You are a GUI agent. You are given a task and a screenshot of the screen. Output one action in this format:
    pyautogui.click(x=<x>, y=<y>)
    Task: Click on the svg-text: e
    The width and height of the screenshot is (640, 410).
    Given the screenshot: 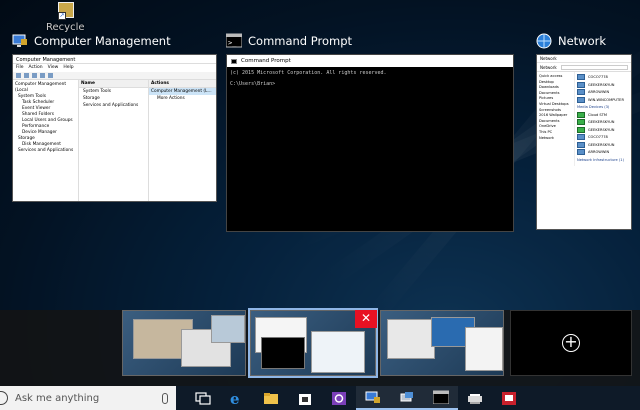 What is the action you would take?
    pyautogui.click(x=235, y=398)
    